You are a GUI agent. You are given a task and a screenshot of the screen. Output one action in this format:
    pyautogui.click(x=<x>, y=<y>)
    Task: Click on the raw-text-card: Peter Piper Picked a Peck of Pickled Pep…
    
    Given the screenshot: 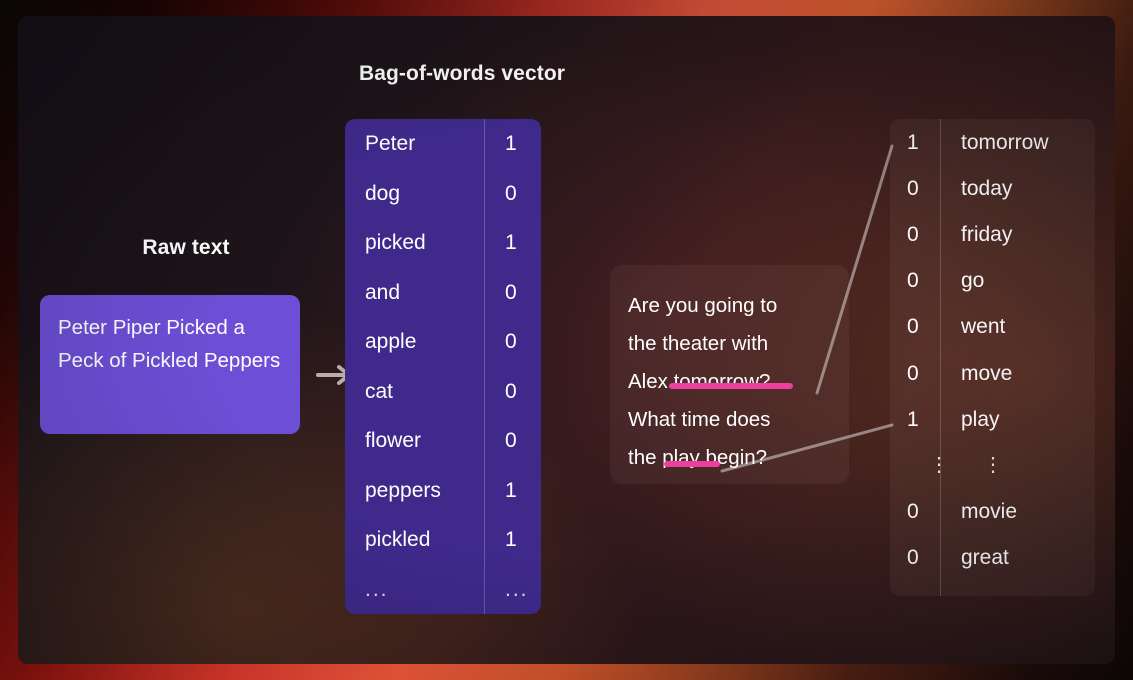 What is the action you would take?
    pyautogui.click(x=170, y=364)
    